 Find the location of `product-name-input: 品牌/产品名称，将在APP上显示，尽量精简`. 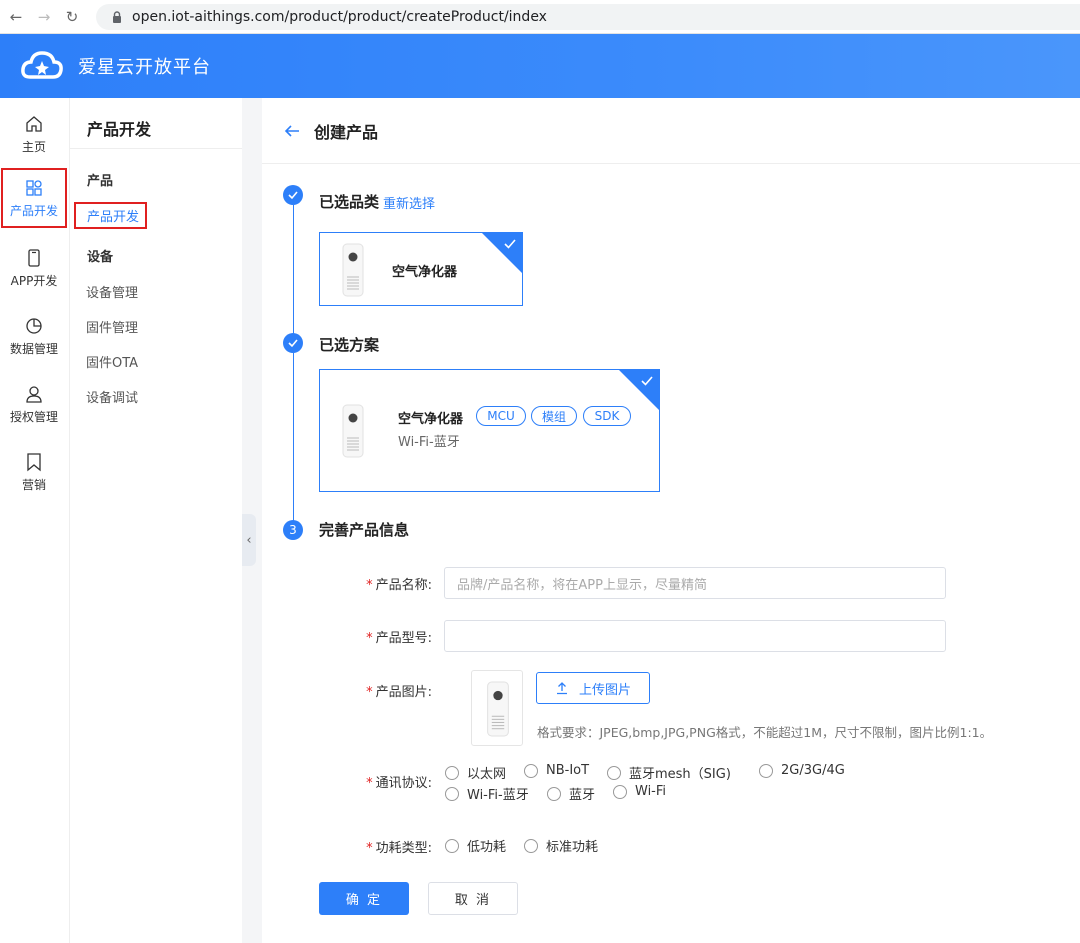

product-name-input: 品牌/产品名称，将在APP上显示，尽量精简 is located at coordinates (695, 583).